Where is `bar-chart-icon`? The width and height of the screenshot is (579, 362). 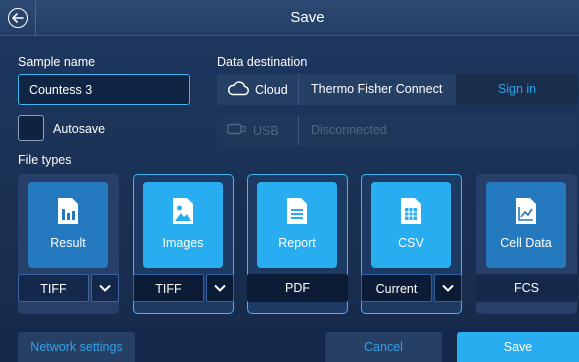
bar-chart-icon is located at coordinates (68, 211).